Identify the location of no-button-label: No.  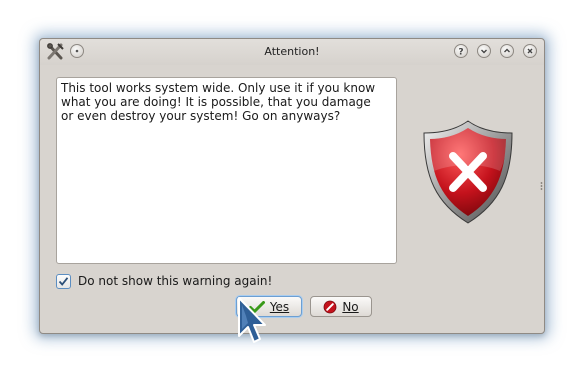
(350, 306).